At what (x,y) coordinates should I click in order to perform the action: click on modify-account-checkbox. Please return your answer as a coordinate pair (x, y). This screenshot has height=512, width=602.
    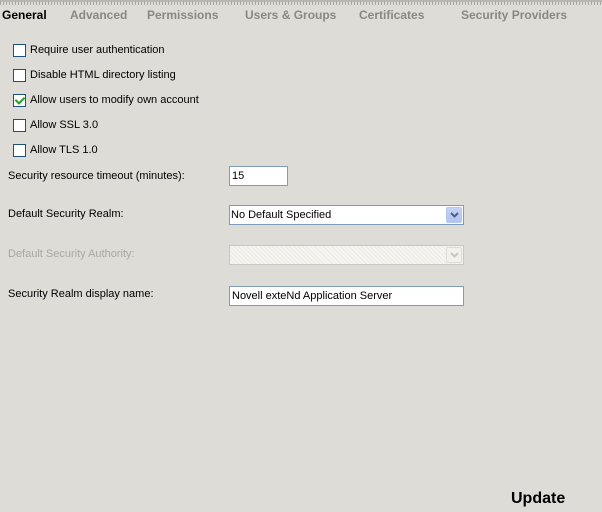
    Looking at the image, I should click on (19, 100).